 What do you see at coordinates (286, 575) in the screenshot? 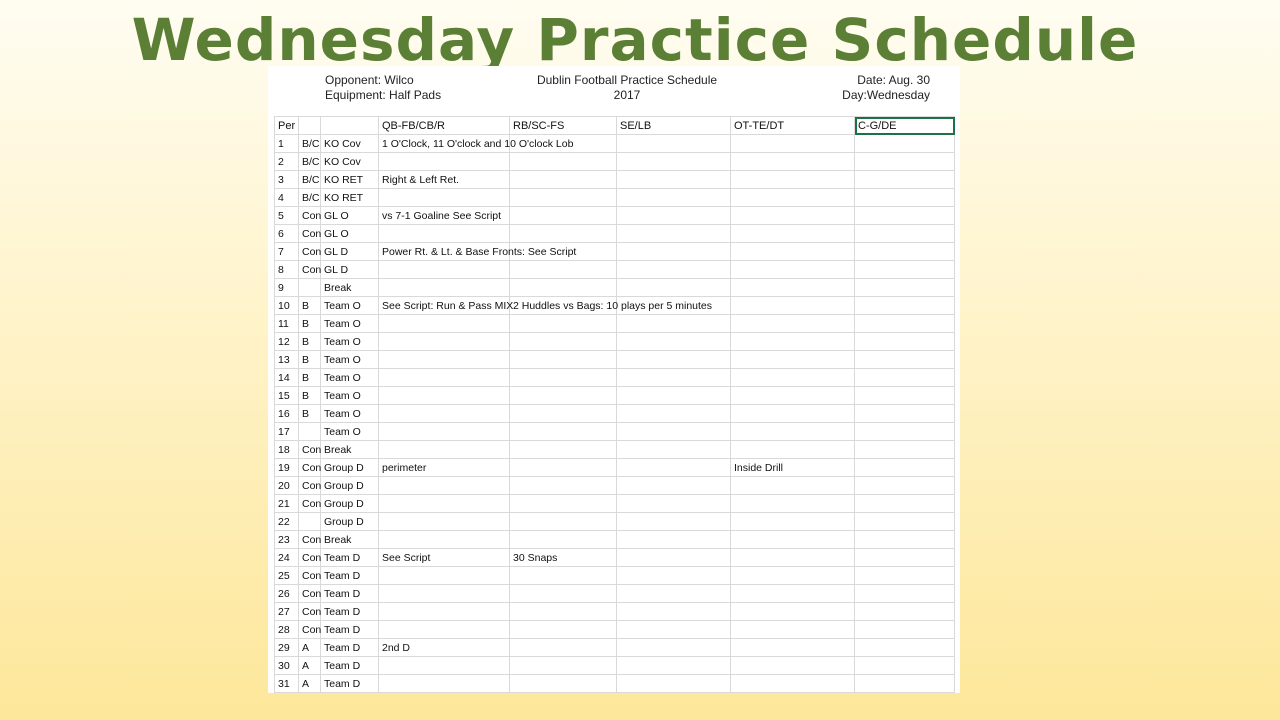
I see `period-cell: 25` at bounding box center [286, 575].